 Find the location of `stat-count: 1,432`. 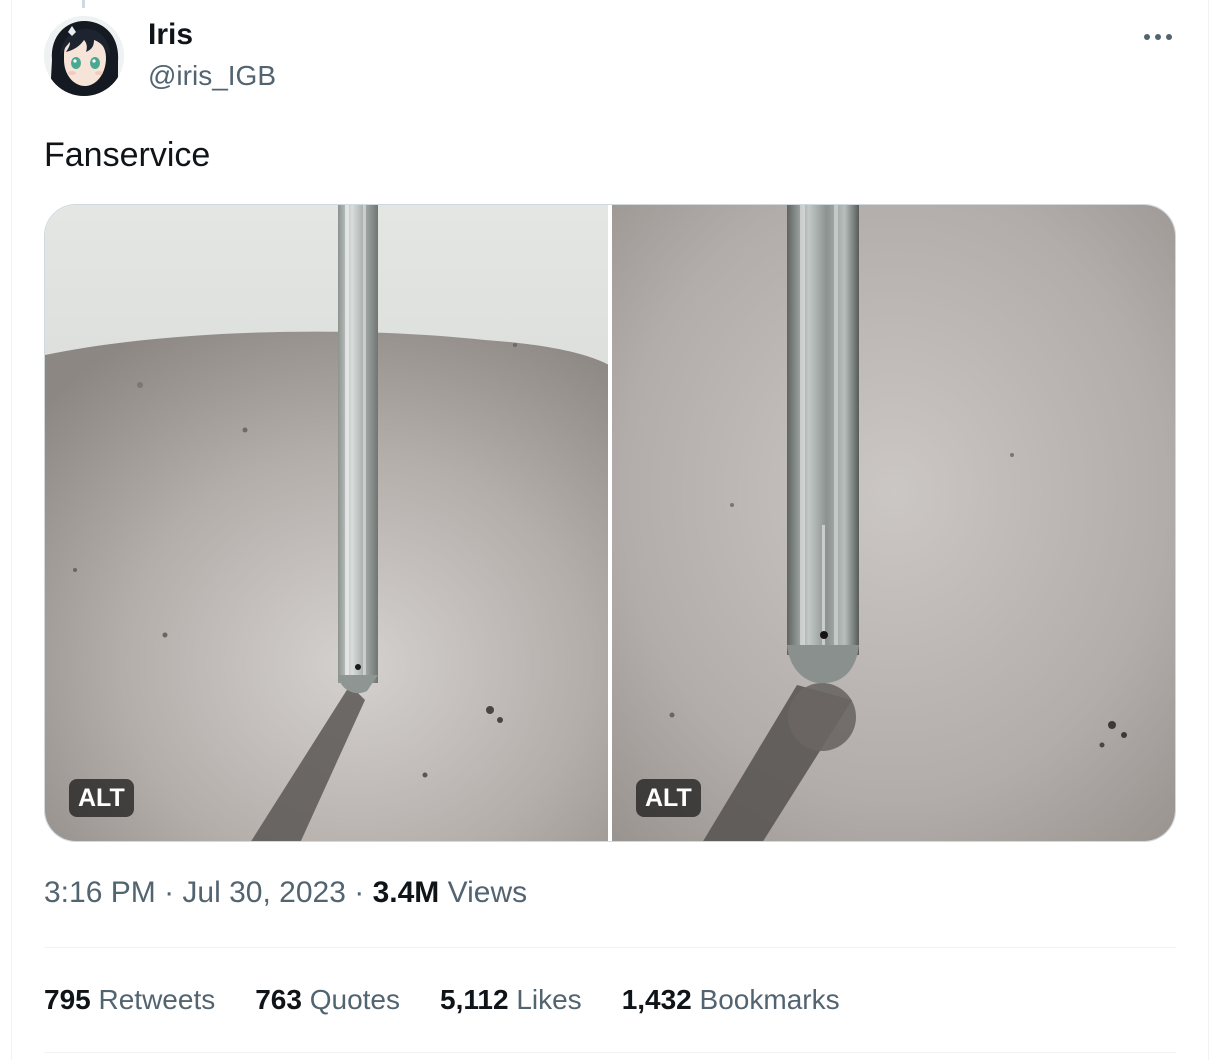

stat-count: 1,432 is located at coordinates (656, 999).